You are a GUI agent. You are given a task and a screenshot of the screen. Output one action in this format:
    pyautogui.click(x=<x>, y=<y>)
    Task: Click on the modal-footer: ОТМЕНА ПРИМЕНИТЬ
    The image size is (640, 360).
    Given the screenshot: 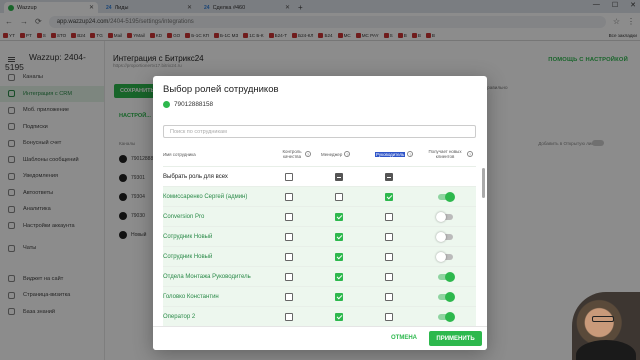 What is the action you would take?
    pyautogui.click(x=320, y=338)
    